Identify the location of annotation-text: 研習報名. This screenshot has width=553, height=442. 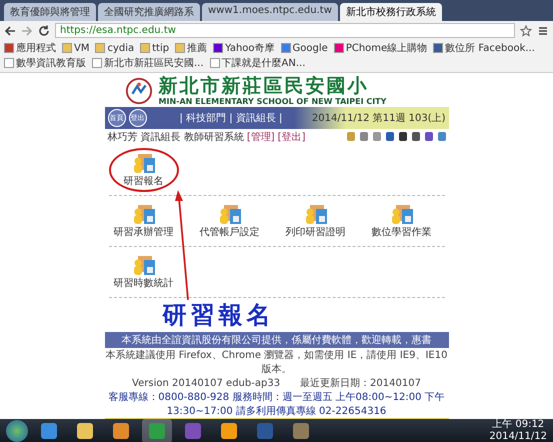
(218, 315).